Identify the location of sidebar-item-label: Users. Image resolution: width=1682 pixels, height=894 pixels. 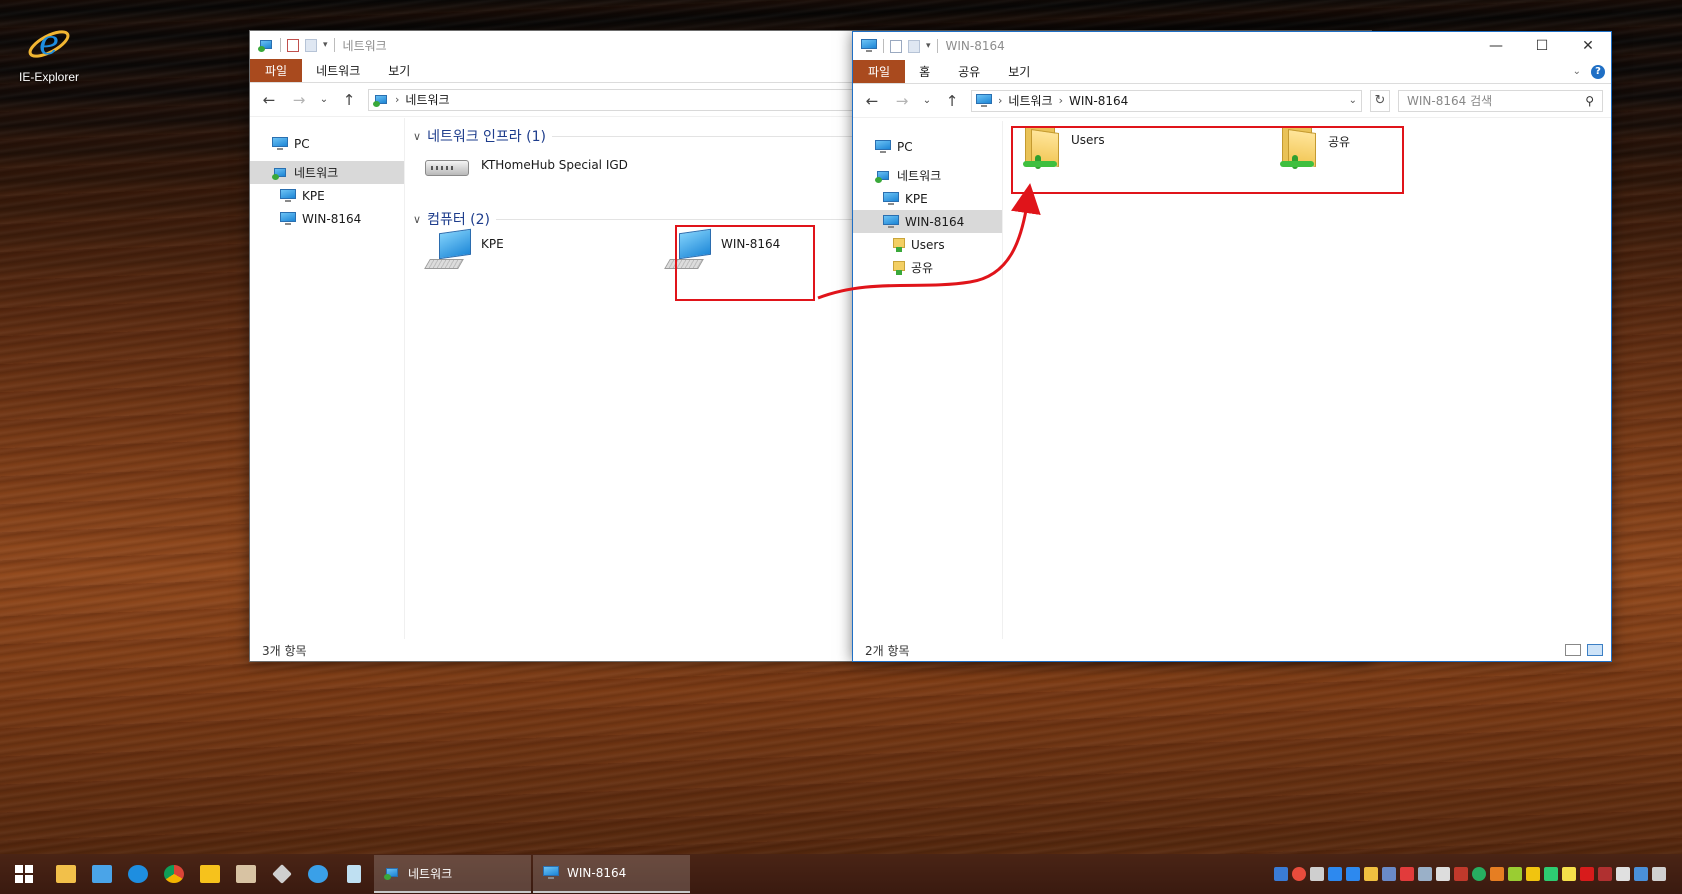
(928, 244).